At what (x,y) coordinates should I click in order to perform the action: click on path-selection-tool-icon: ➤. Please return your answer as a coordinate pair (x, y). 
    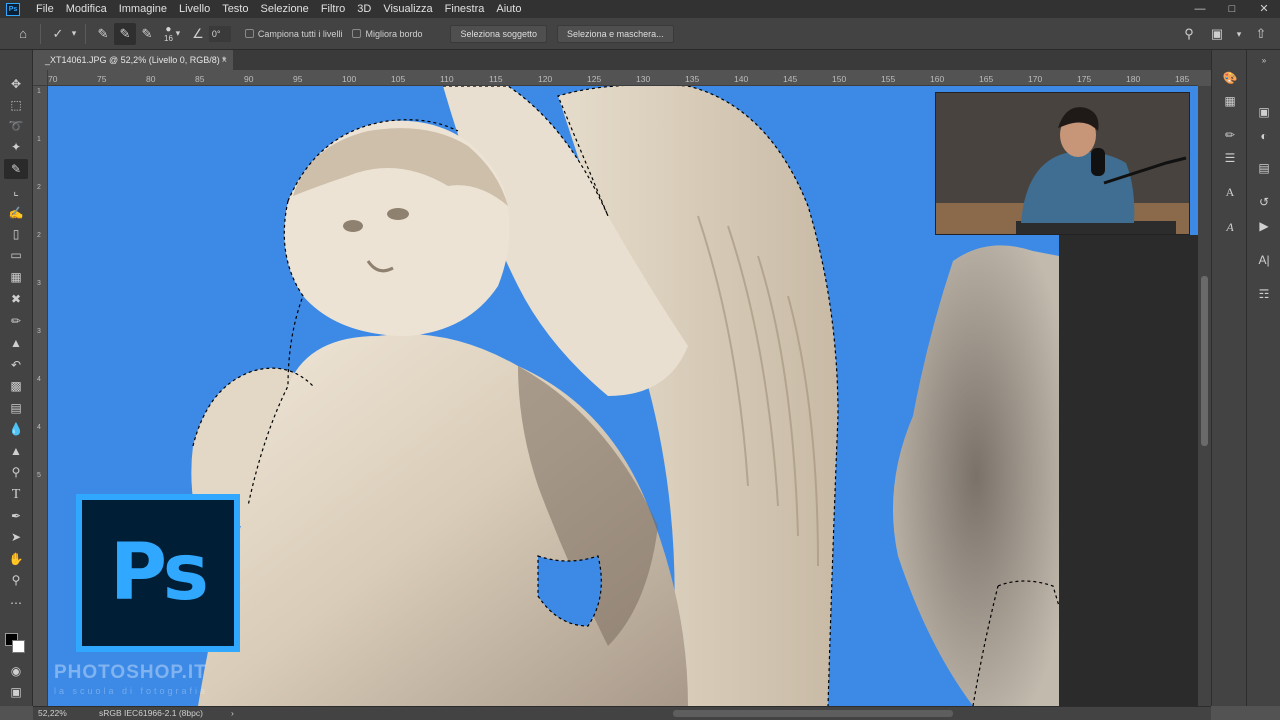
    Looking at the image, I should click on (16, 537).